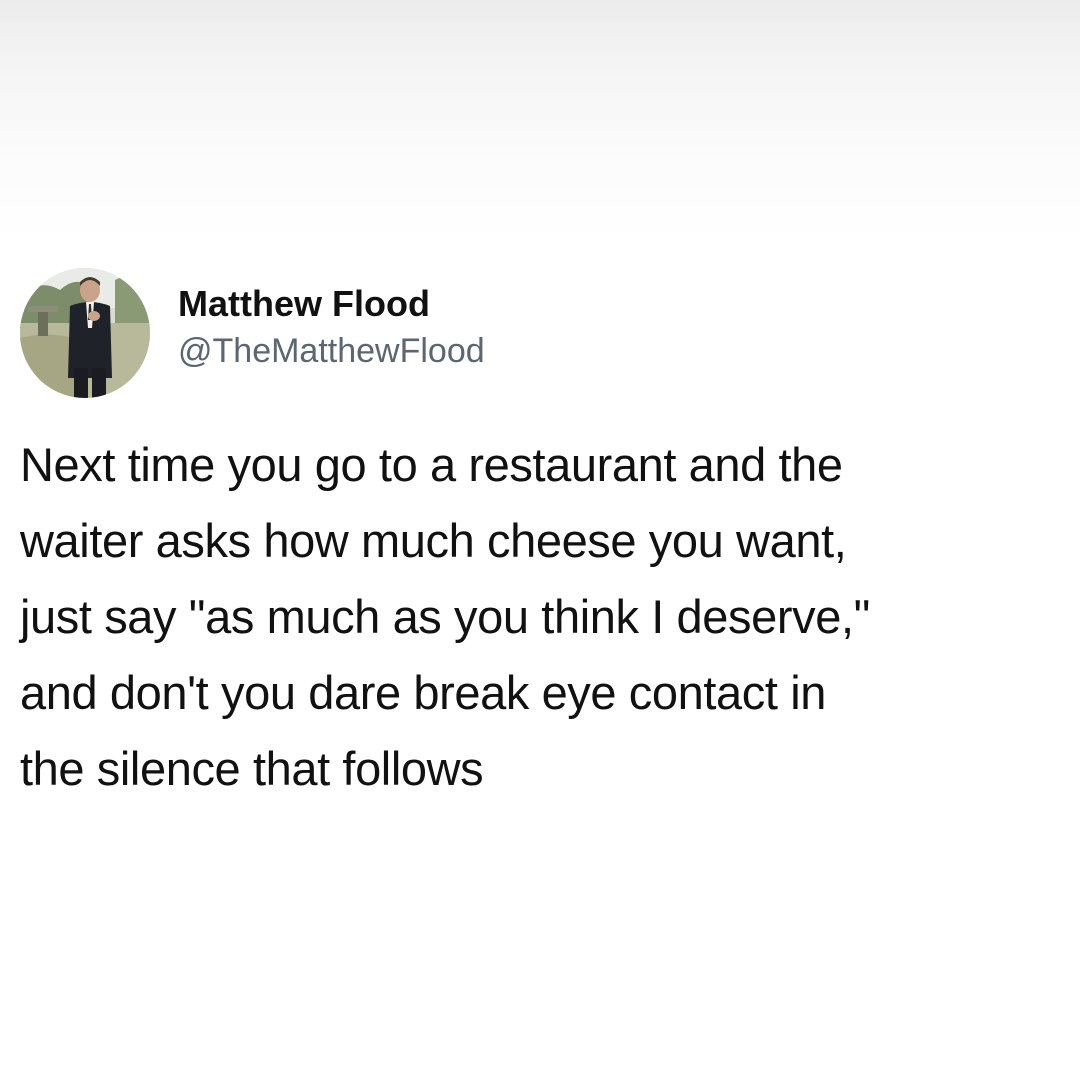 The height and width of the screenshot is (1080, 1080). I want to click on profile-photo-icon, so click(85, 333).